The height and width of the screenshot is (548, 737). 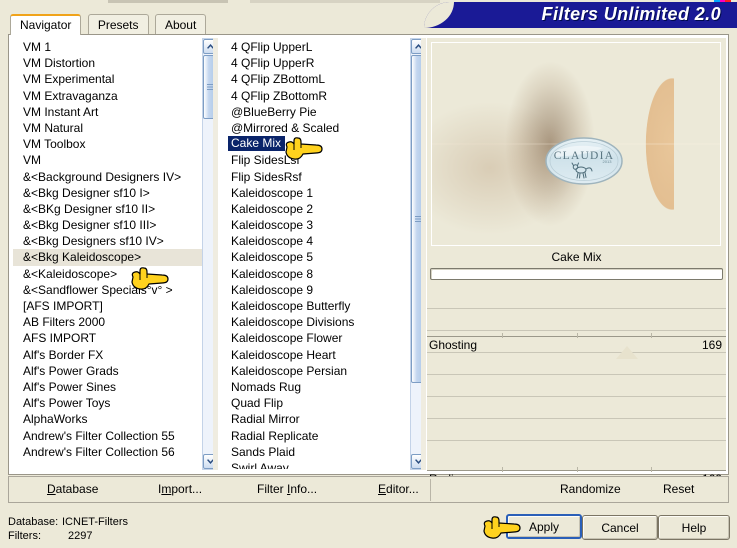 What do you see at coordinates (319, 464) in the screenshot?
I see `list-item: Swirl Away` at bounding box center [319, 464].